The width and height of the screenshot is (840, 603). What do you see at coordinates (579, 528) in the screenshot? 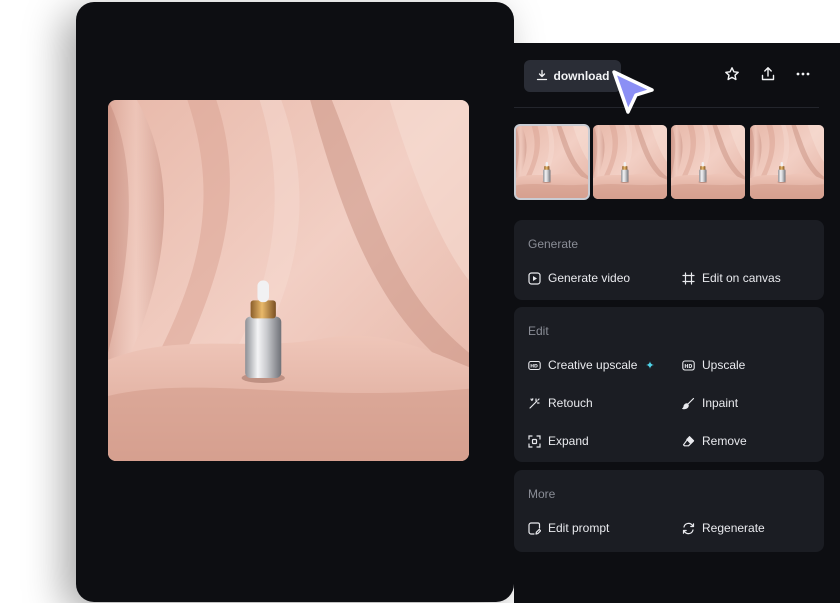
I see `edit-prompt-label: Edit prompt` at bounding box center [579, 528].